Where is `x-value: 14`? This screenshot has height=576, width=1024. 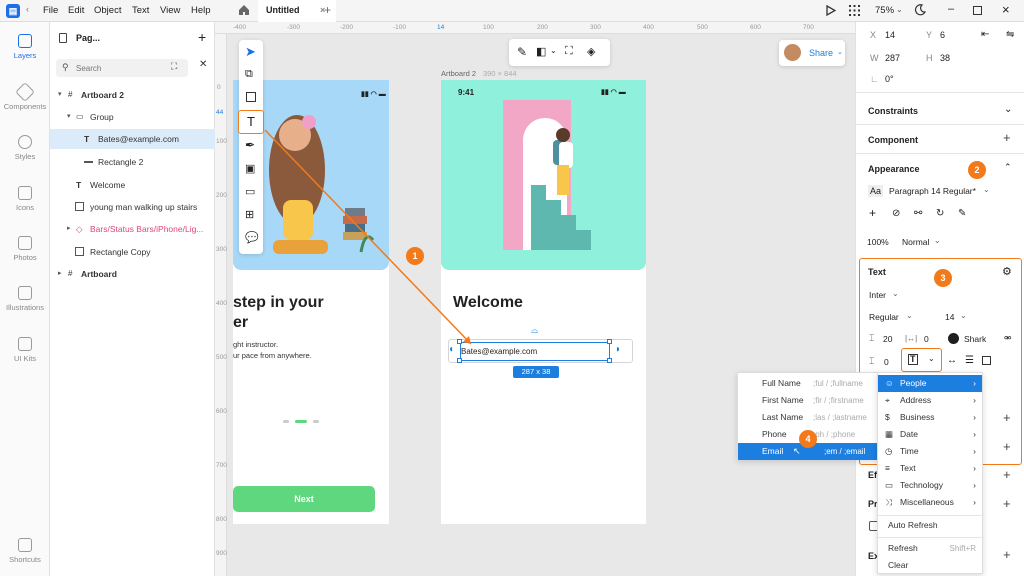
x-value: 14 is located at coordinates (890, 35).